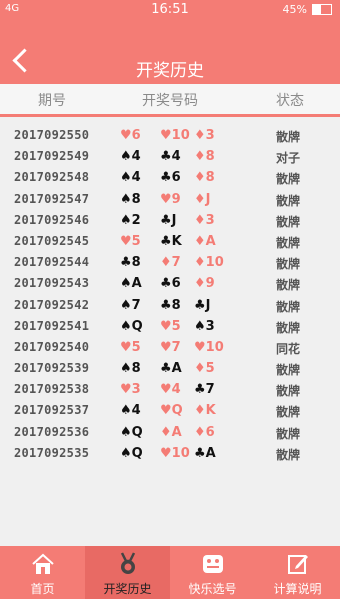 Image resolution: width=340 pixels, height=599 pixels. What do you see at coordinates (202, 199) in the screenshot?
I see `card: ♦J` at bounding box center [202, 199].